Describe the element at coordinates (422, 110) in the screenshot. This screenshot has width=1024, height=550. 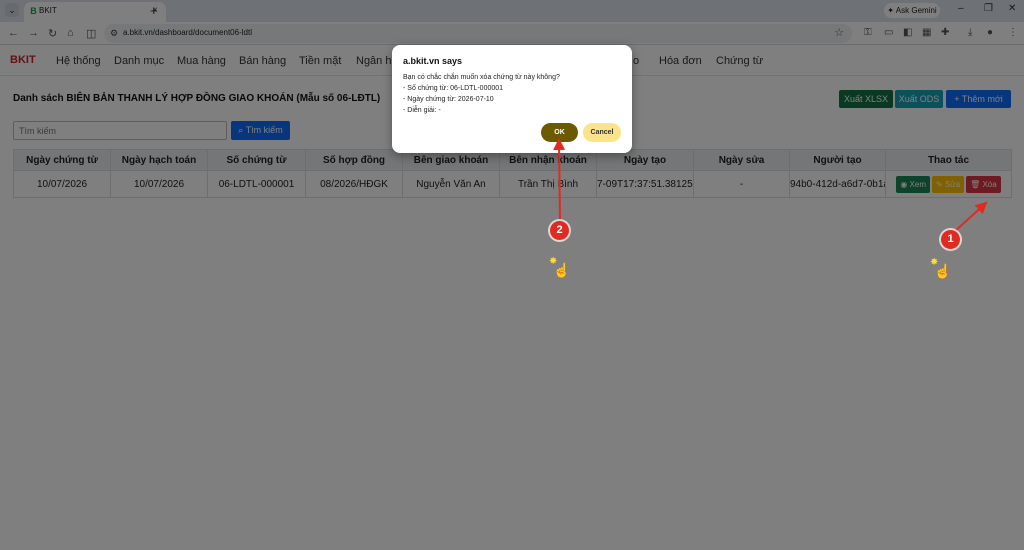
I see `dialog-description: - Diễn giải: -` at that location.